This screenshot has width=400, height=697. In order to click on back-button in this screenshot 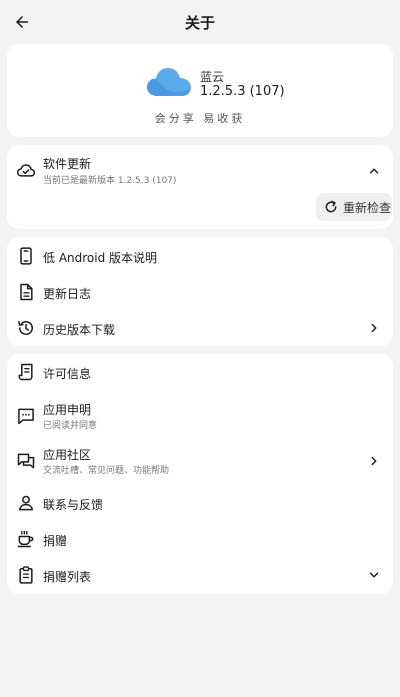, I will do `click(22, 22)`.